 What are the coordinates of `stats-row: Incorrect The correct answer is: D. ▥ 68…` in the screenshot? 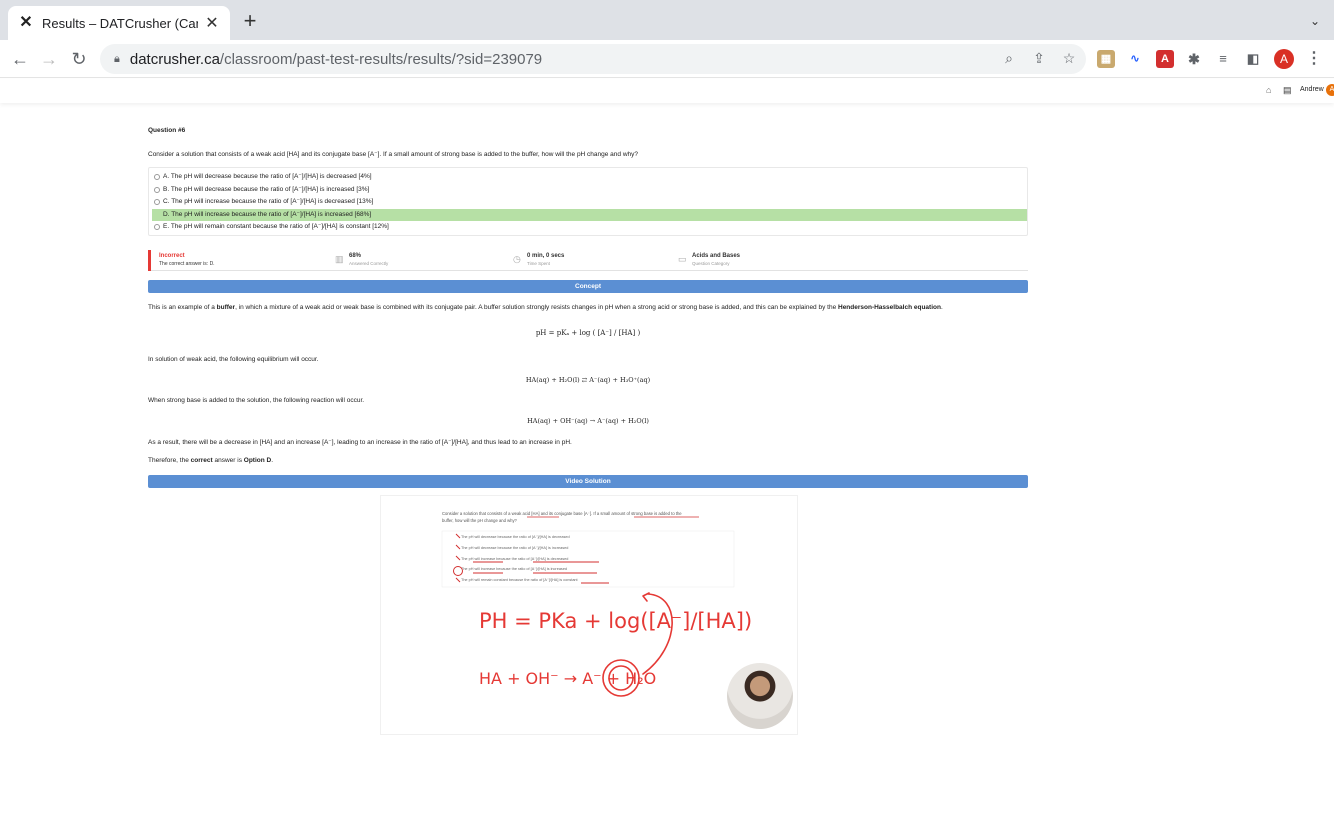 It's located at (588, 260).